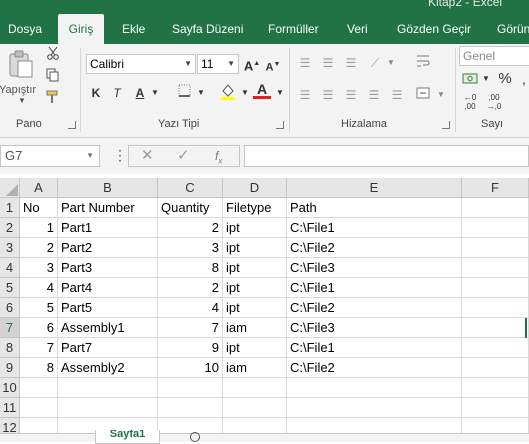 Image resolution: width=529 pixels, height=444 pixels. Describe the element at coordinates (133, 29) in the screenshot. I see `tab-ekle: Ekle` at that location.